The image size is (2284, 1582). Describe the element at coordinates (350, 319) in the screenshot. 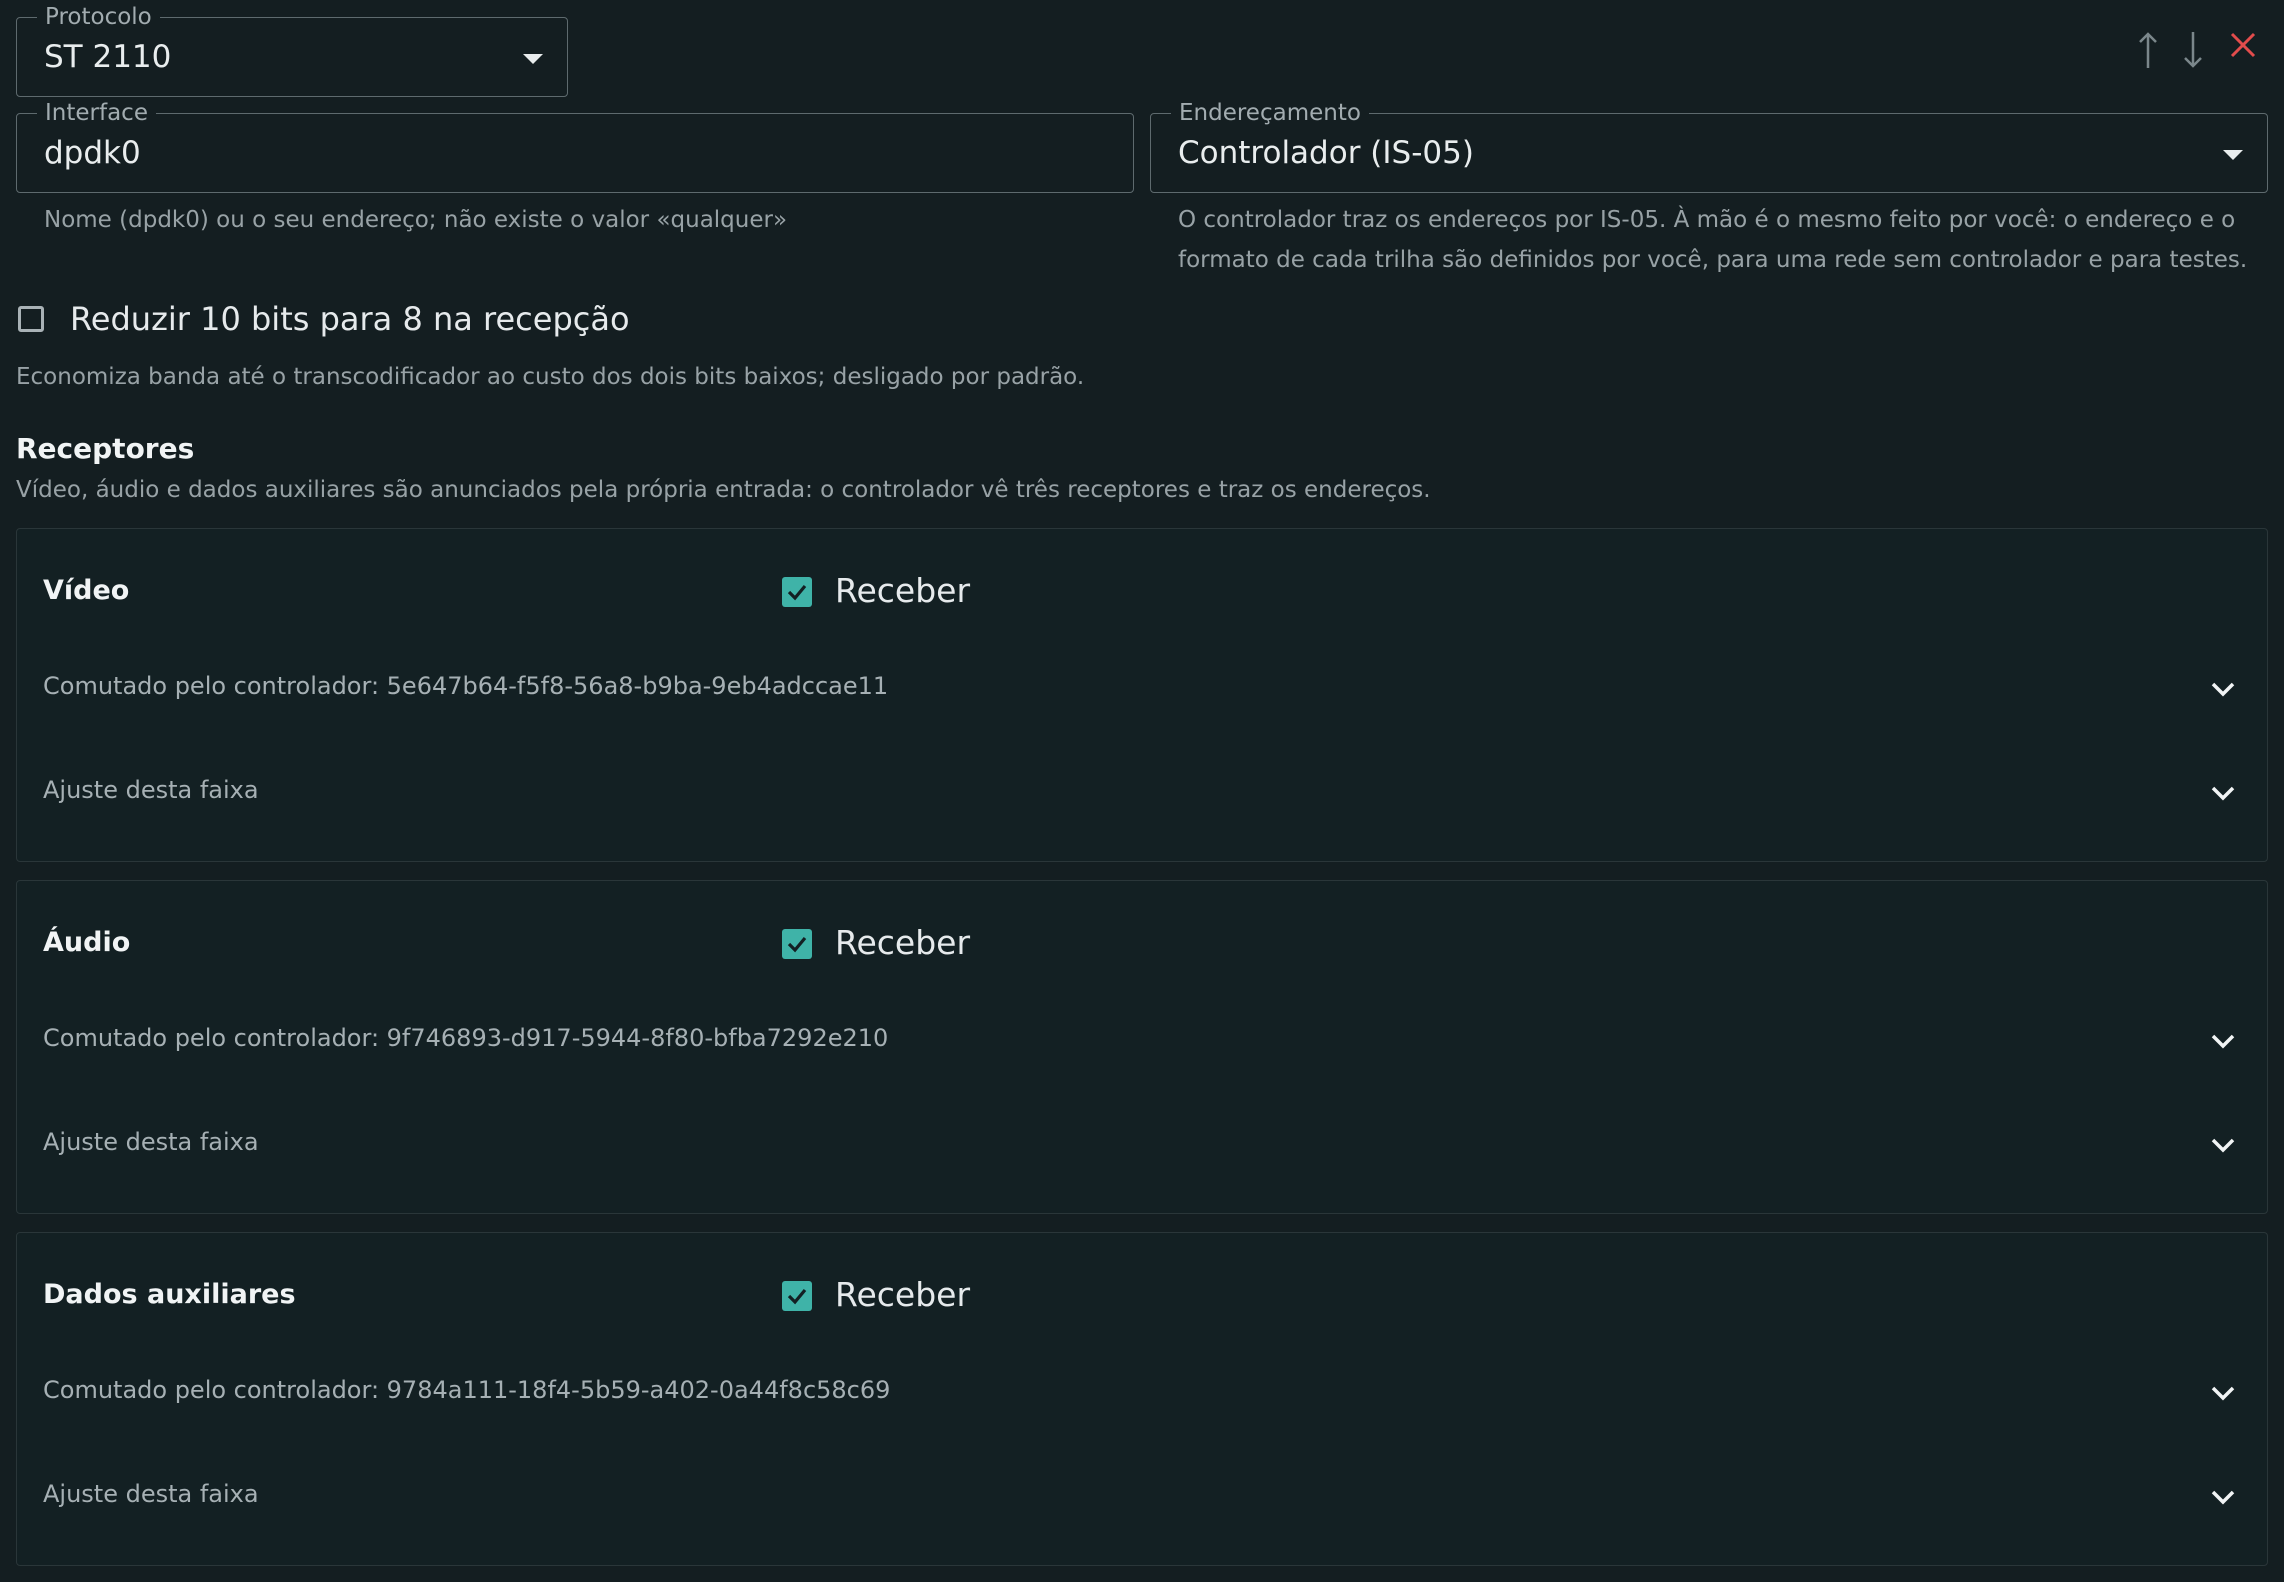

I see `reduce-bits-label: Reduzir 10 bits para 8 na recepção` at that location.